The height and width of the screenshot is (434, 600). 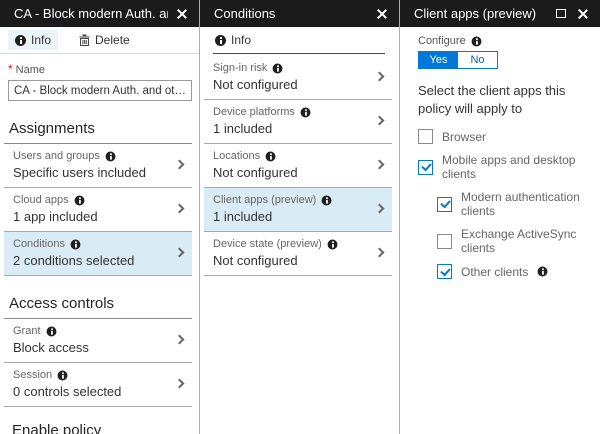 I want to click on row-session: Session 0 controls selected, so click(x=98, y=385).